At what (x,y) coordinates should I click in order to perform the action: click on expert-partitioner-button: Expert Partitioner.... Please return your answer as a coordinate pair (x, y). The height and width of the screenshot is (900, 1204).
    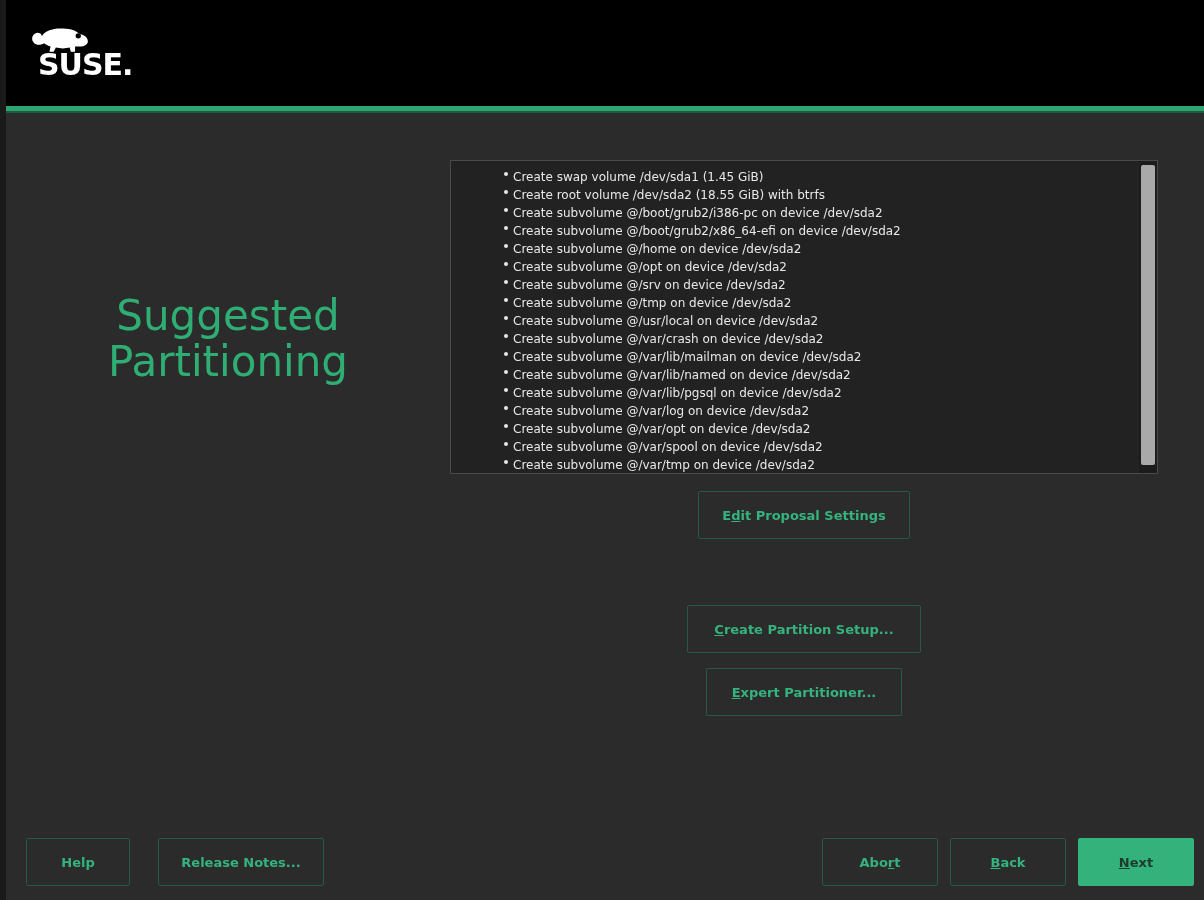
    Looking at the image, I should click on (804, 692).